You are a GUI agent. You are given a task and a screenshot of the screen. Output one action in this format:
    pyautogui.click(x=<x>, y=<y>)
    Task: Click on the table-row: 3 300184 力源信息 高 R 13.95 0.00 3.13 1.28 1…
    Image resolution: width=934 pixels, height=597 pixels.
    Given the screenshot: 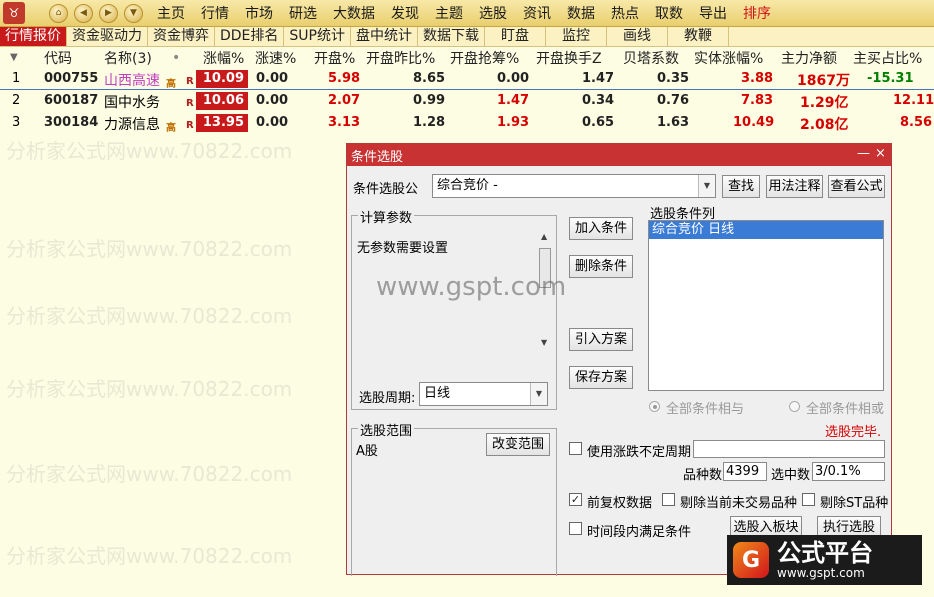 What is the action you would take?
    pyautogui.click(x=467, y=123)
    